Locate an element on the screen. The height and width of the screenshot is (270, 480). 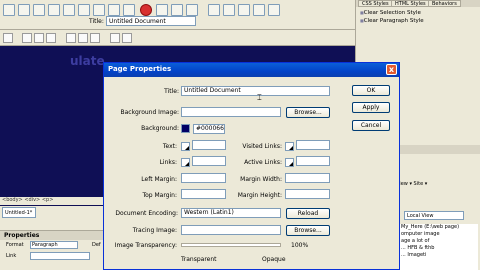
margin-height-field is located at coordinates (307, 194).